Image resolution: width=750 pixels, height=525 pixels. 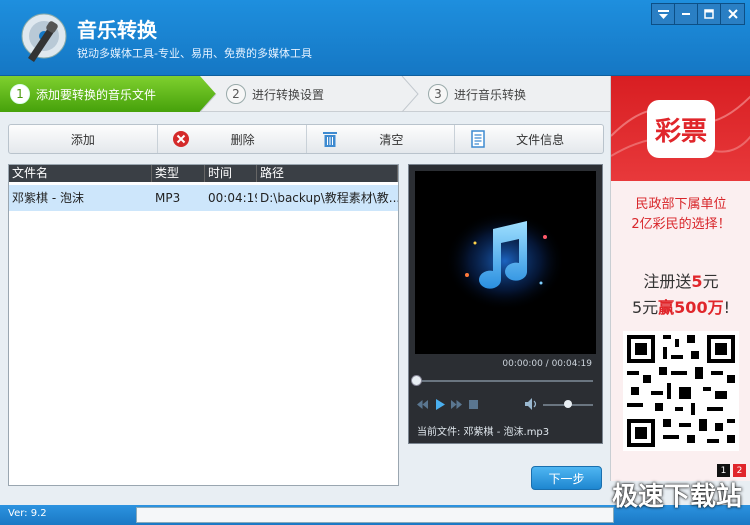 What do you see at coordinates (667, 281) in the screenshot?
I see `ad-line-3-a: 注册送` at bounding box center [667, 281].